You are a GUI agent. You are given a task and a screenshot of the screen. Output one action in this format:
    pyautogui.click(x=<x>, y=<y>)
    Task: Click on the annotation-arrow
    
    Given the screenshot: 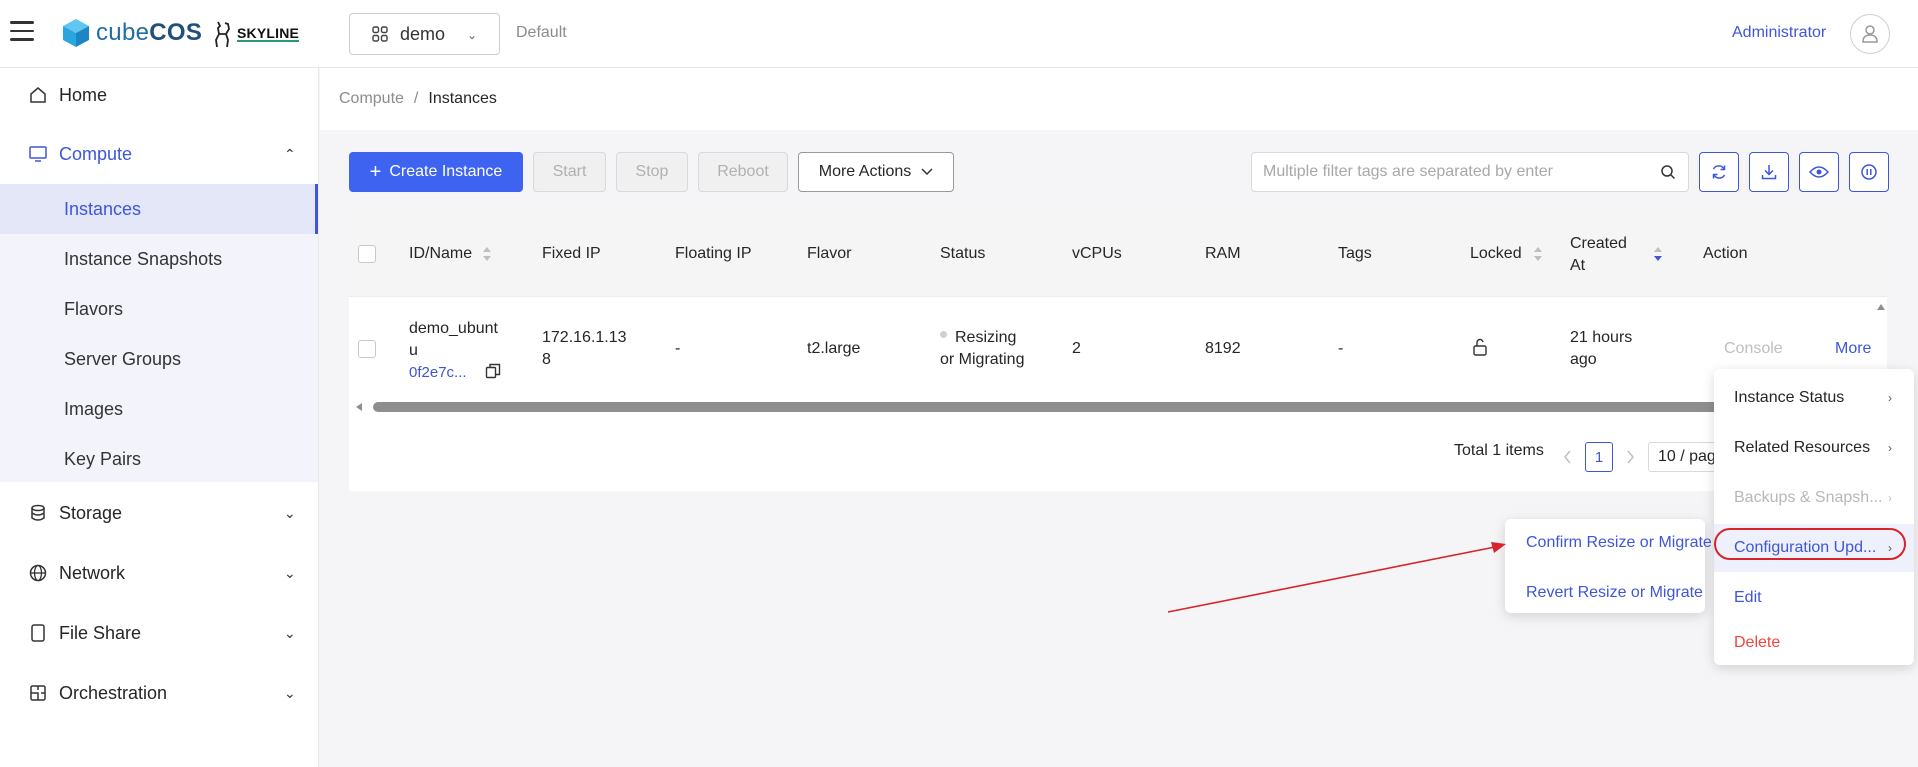 What is the action you would take?
    pyautogui.click(x=1336, y=577)
    